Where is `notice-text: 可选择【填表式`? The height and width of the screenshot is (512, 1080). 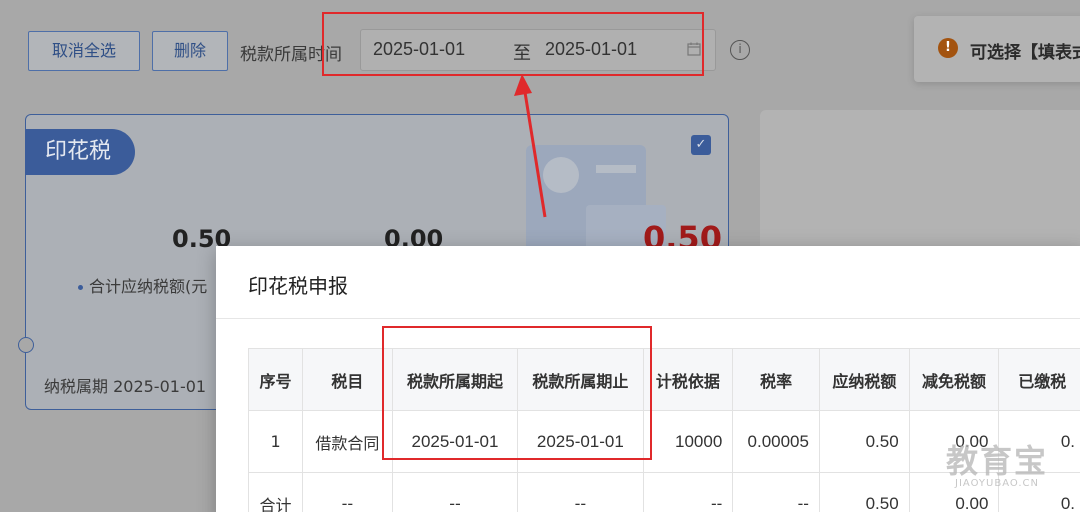
notice-text: 可选择【填表式 is located at coordinates (1025, 53).